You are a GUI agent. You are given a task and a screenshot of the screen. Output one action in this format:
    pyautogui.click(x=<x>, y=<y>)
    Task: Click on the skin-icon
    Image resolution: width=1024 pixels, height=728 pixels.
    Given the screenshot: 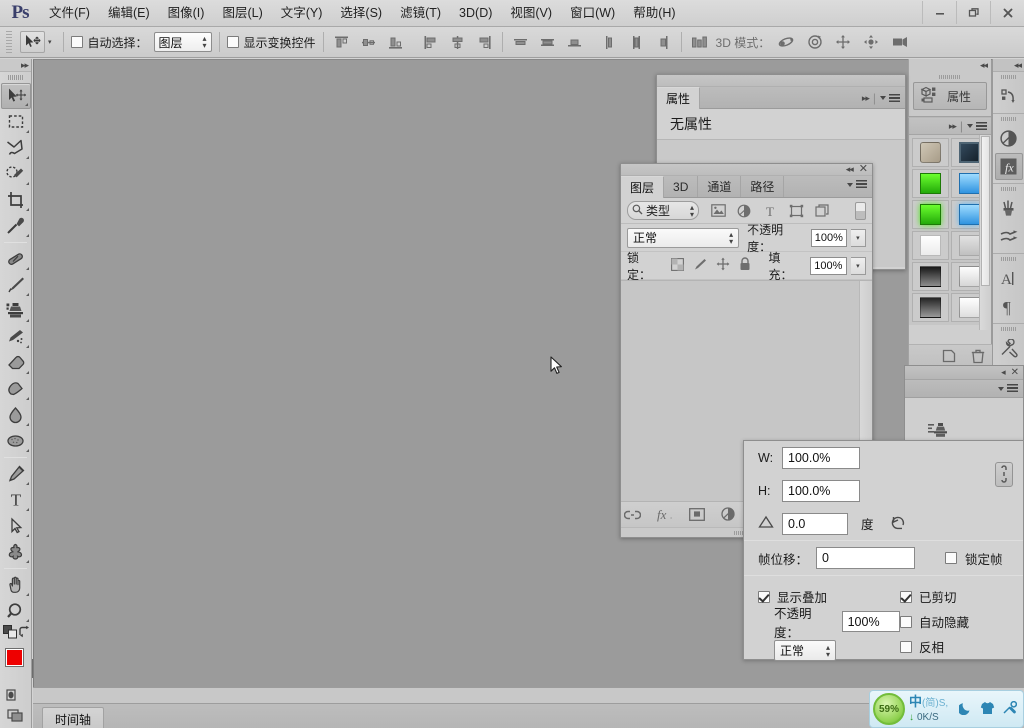 What is the action you would take?
    pyautogui.click(x=987, y=709)
    